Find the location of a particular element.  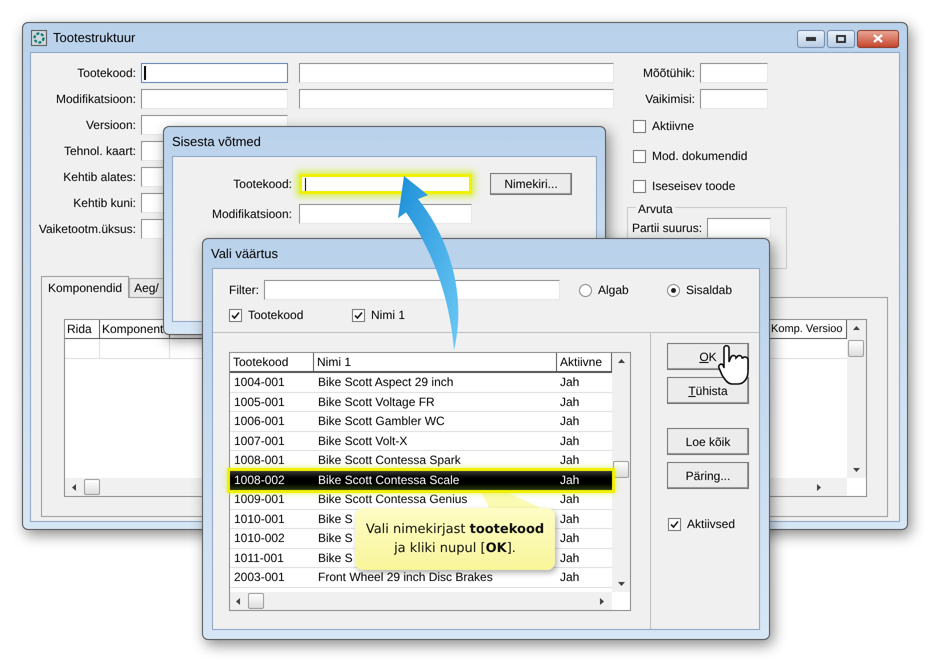

dialog-button: Loe kõik is located at coordinates (708, 441).